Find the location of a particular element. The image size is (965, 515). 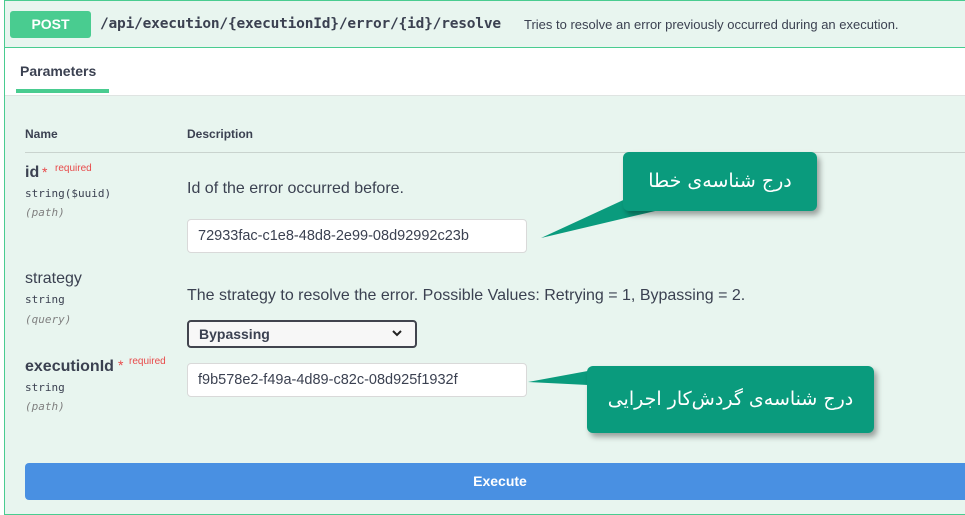

param-description-id: Id of the error occurred before. is located at coordinates (295, 188).